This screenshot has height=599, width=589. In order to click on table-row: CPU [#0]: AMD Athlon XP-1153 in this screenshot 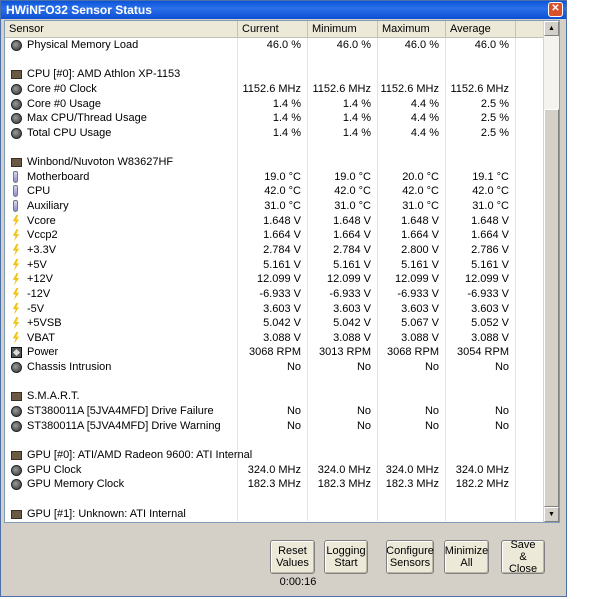, I will do `click(275, 74)`.